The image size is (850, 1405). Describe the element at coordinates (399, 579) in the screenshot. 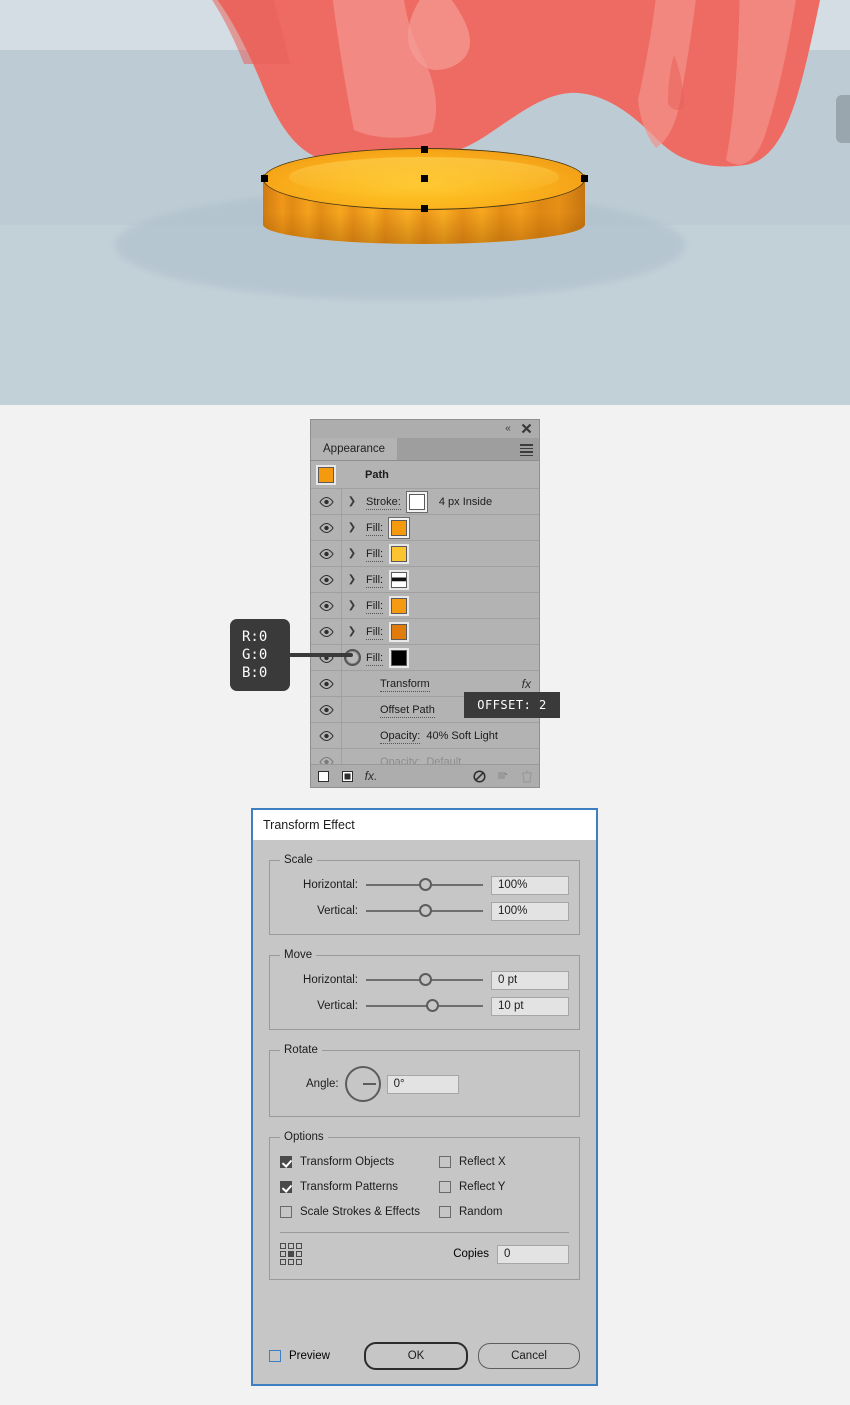

I see `swatch-gradient` at that location.